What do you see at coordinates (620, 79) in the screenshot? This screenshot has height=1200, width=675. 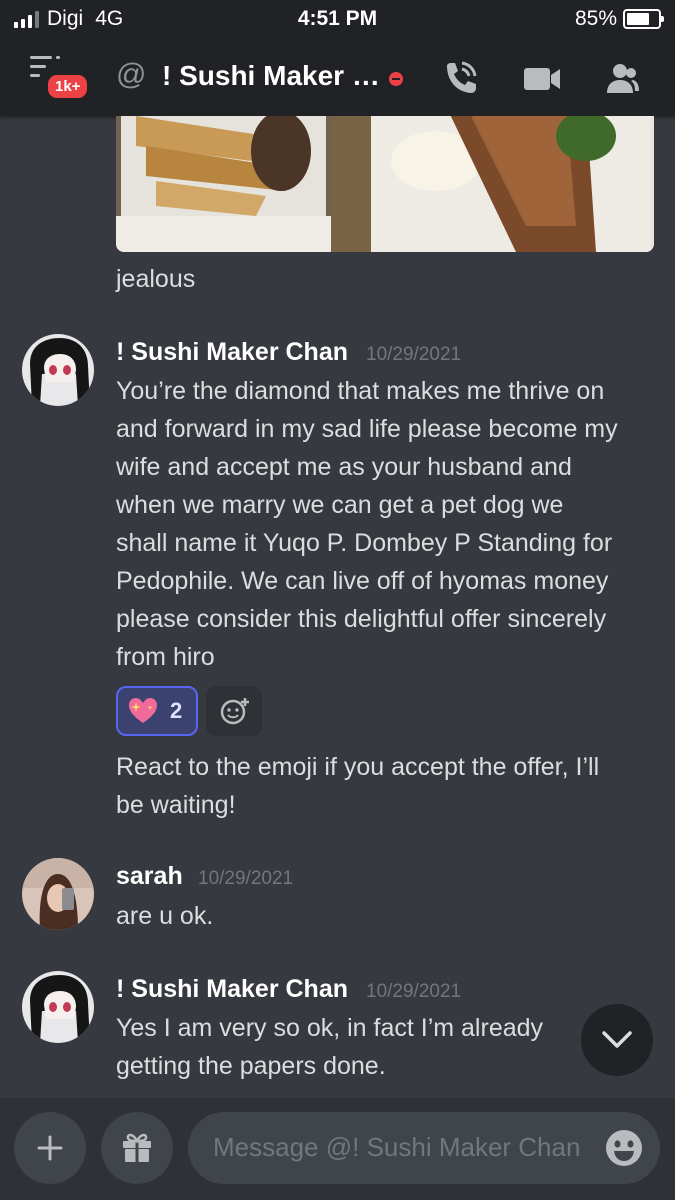 I see `members-icon` at bounding box center [620, 79].